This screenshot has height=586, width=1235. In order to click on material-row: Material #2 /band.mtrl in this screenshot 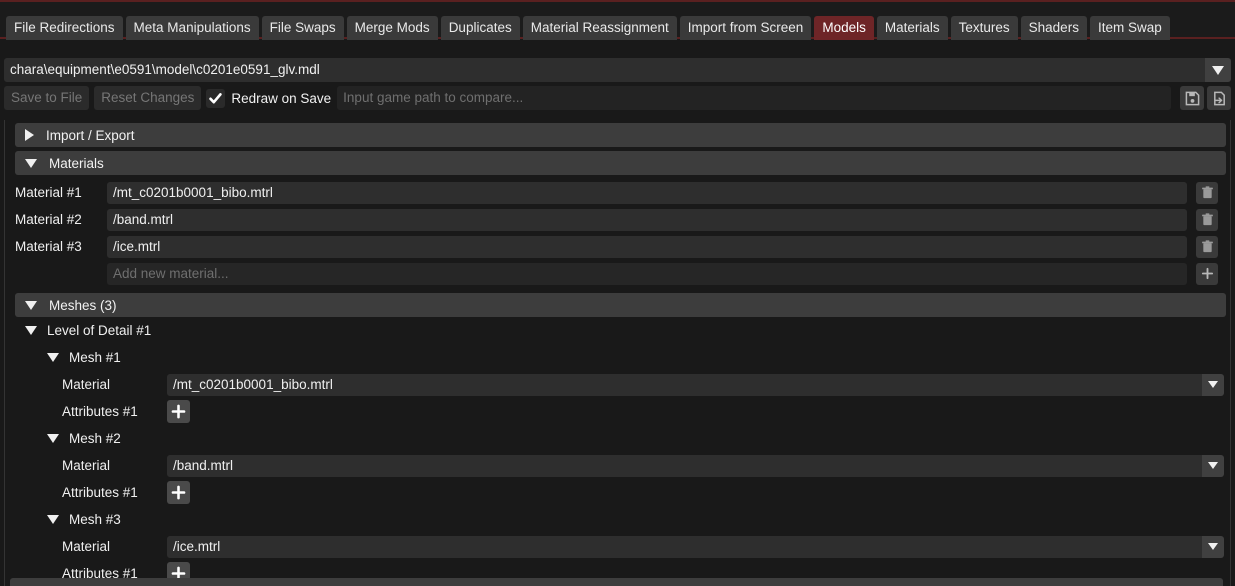, I will do `click(617, 219)`.